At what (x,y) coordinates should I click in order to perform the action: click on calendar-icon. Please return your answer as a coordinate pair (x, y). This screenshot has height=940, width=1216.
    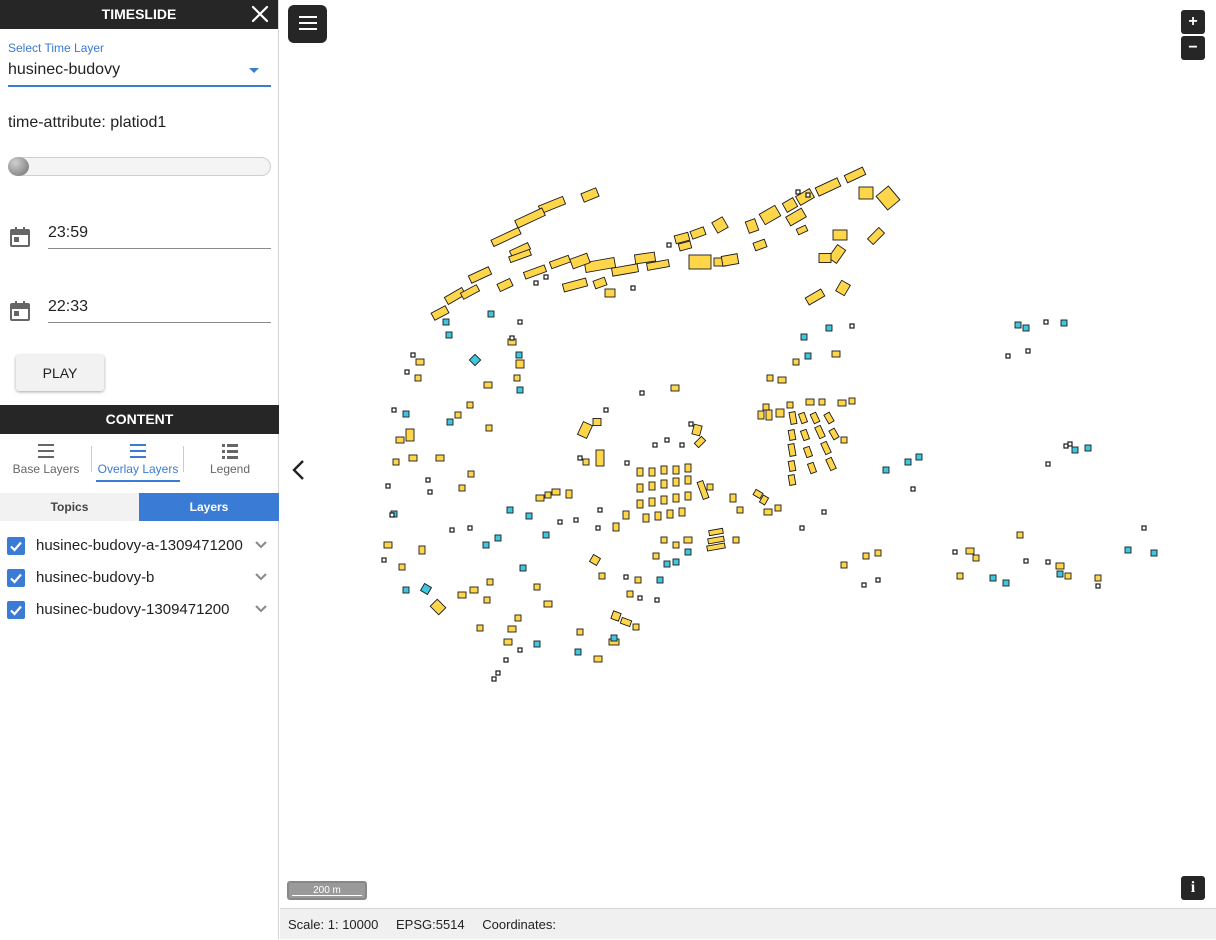
    Looking at the image, I should click on (20, 237).